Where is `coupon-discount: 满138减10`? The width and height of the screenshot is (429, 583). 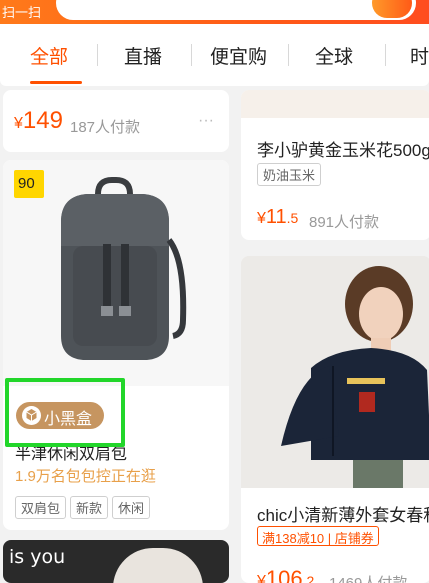 coupon-discount: 满138减10 is located at coordinates (293, 538).